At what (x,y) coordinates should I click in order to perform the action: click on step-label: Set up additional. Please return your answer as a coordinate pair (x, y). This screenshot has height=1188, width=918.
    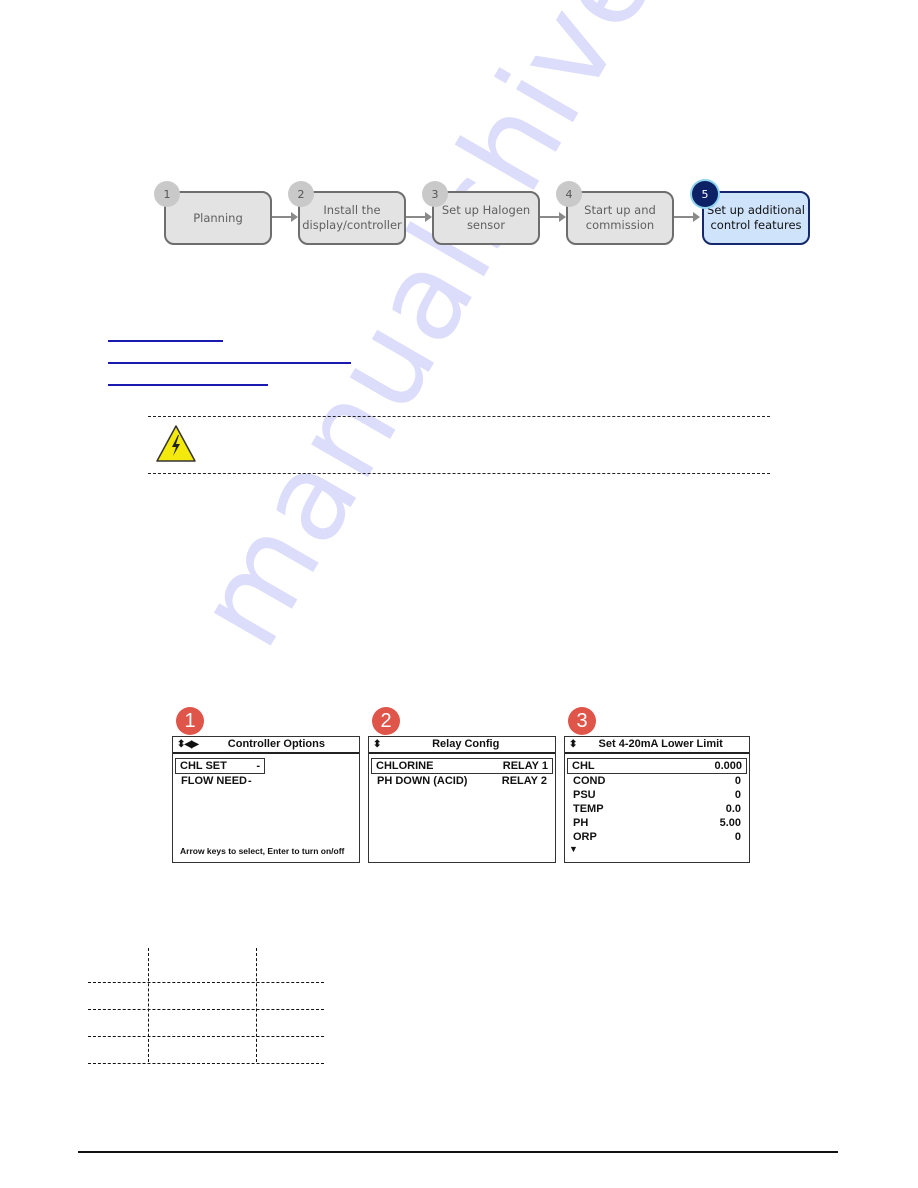
    Looking at the image, I should click on (756, 210).